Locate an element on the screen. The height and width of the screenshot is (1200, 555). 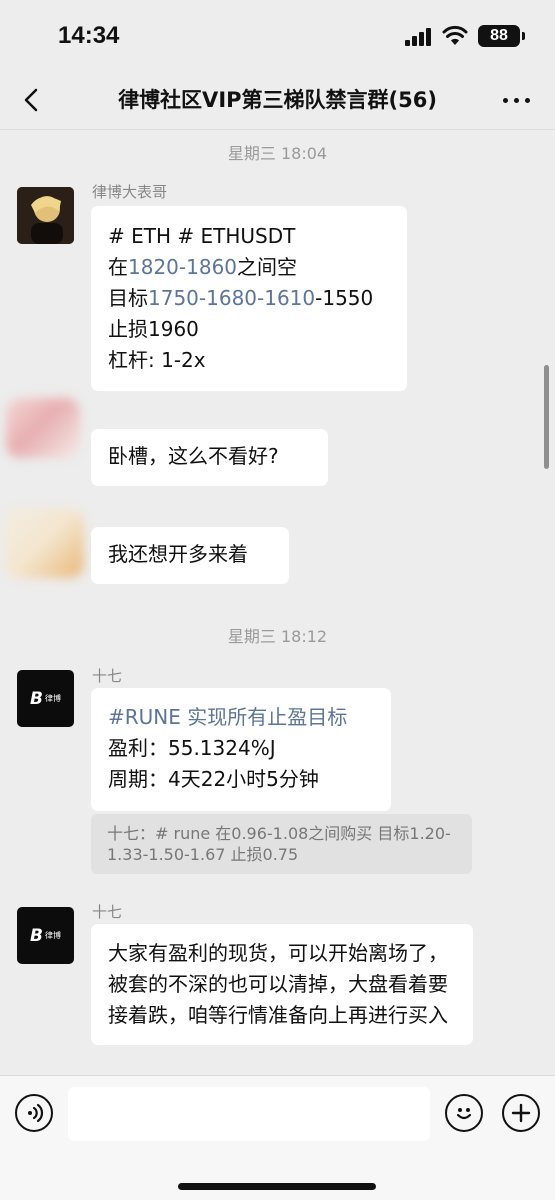
back-chevron-icon is located at coordinates (32, 100).